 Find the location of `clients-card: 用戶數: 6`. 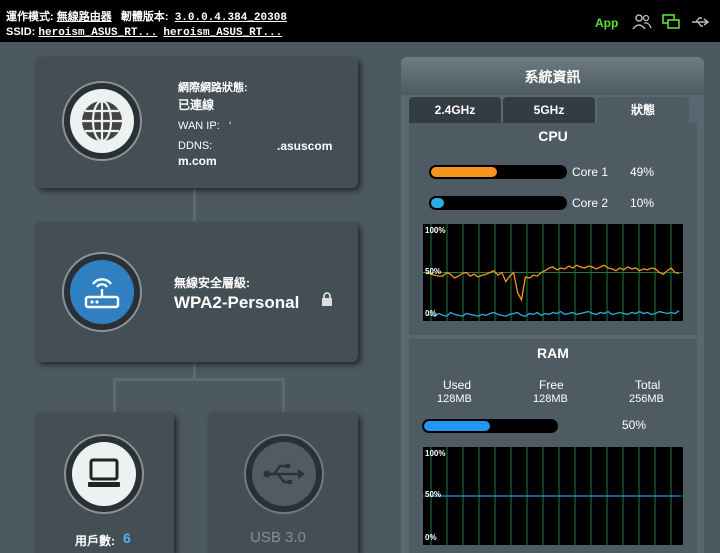

clients-card: 用戶數: 6 is located at coordinates (104, 482).